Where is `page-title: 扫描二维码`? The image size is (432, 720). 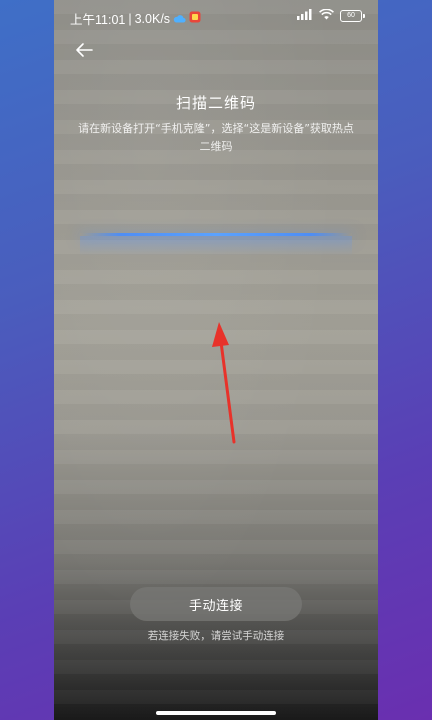 page-title: 扫描二维码 is located at coordinates (215, 103).